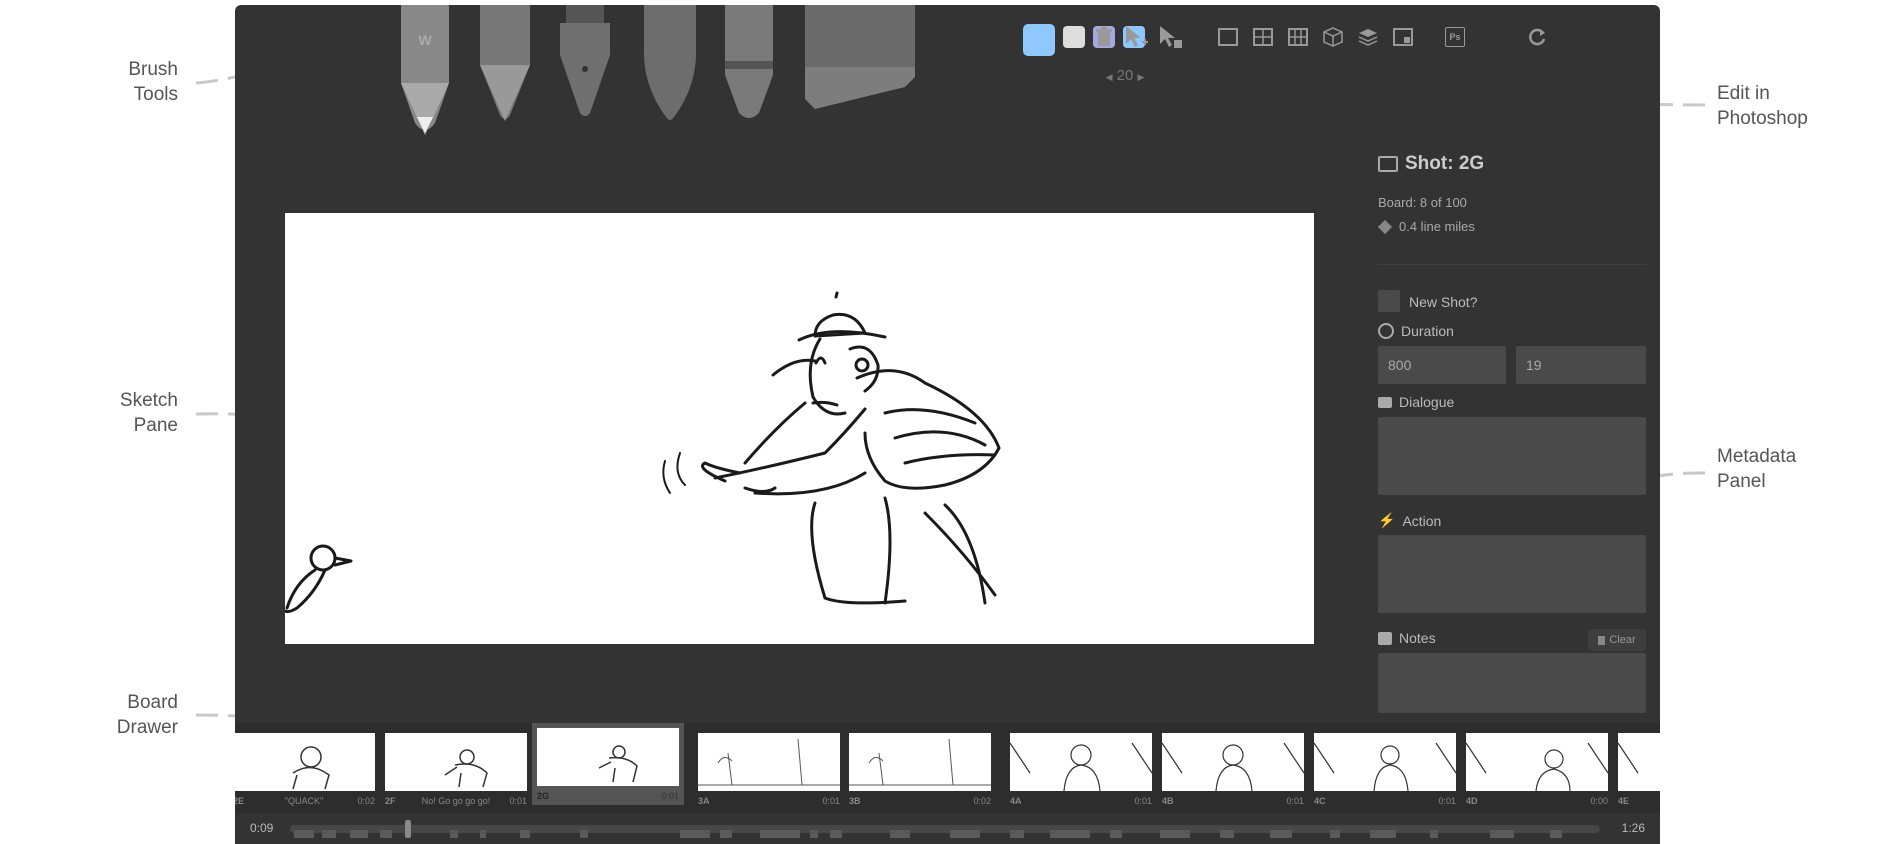 The width and height of the screenshot is (1889, 844). Describe the element at coordinates (1039, 40) in the screenshot. I see `color-swatch-primary` at that location.